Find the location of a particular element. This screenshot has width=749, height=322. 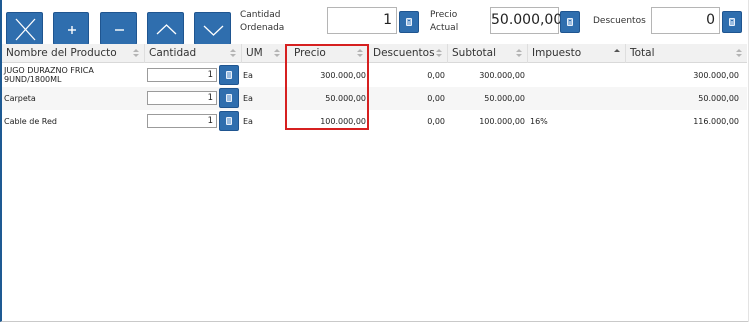

descuentos-input: 0 is located at coordinates (685, 20).